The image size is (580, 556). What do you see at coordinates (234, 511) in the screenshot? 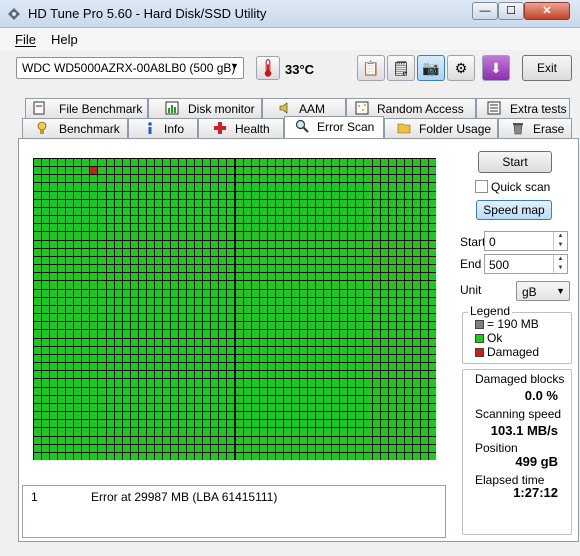
I see `error-log-list: 1 Error at 29987 MB (LBA 61415111)` at bounding box center [234, 511].